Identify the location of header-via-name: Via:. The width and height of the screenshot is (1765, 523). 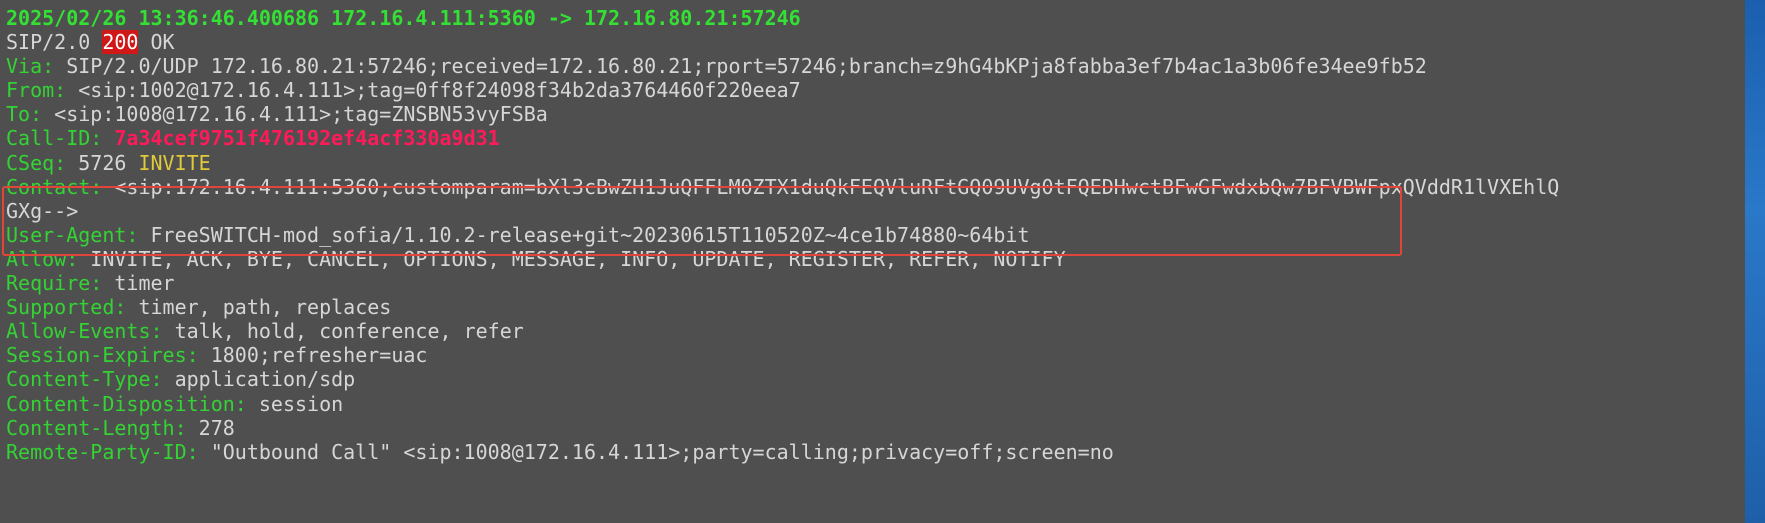
(30, 66).